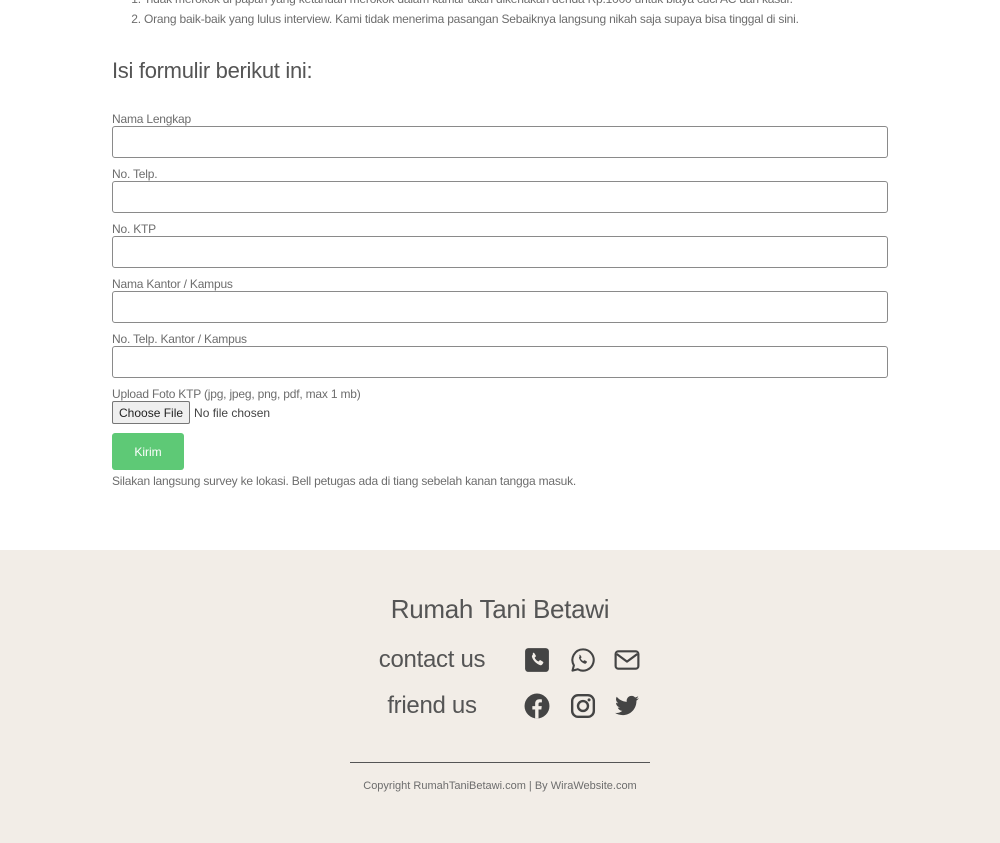 This screenshot has width=1000, height=843. Describe the element at coordinates (151, 412) in the screenshot. I see `choose-file-button: Choose File` at that location.